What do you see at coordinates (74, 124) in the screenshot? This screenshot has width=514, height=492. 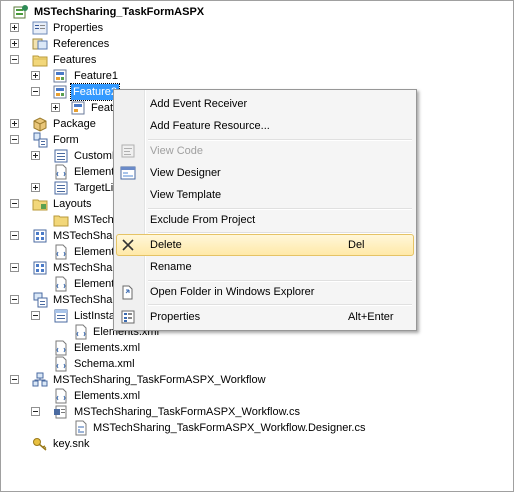 I see `node-label: Package` at bounding box center [74, 124].